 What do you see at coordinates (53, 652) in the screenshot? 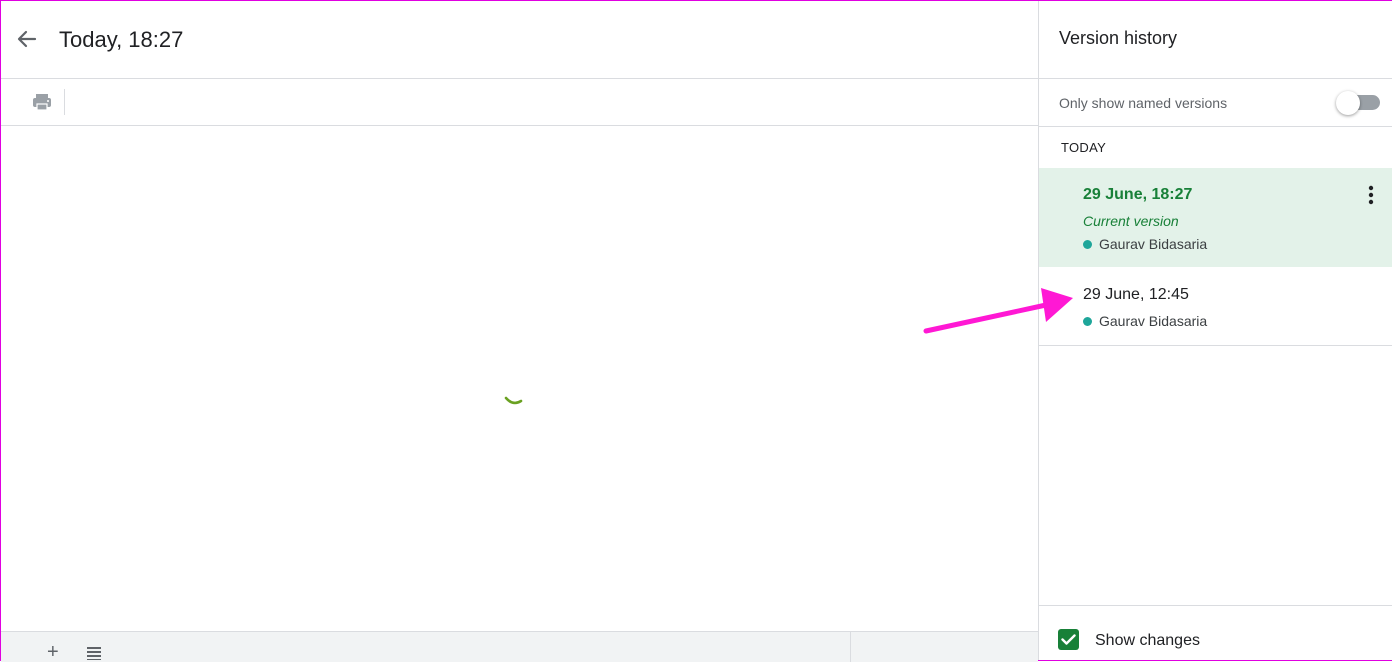
I see `add-sheet-button: +` at bounding box center [53, 652].